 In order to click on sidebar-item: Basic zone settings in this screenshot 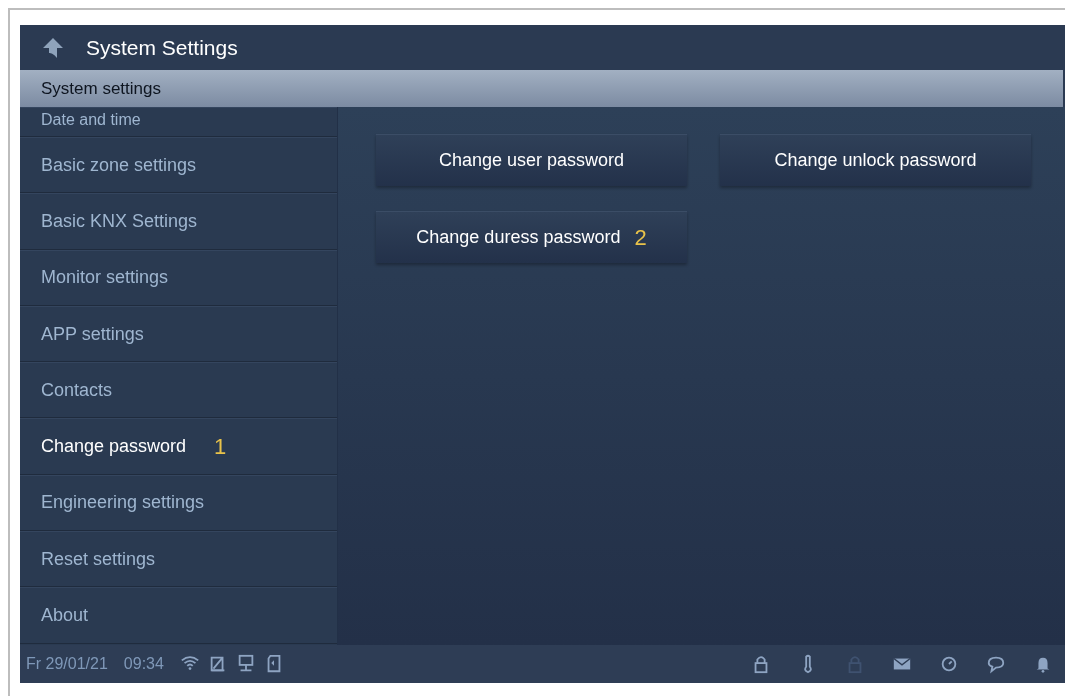, I will do `click(178, 165)`.